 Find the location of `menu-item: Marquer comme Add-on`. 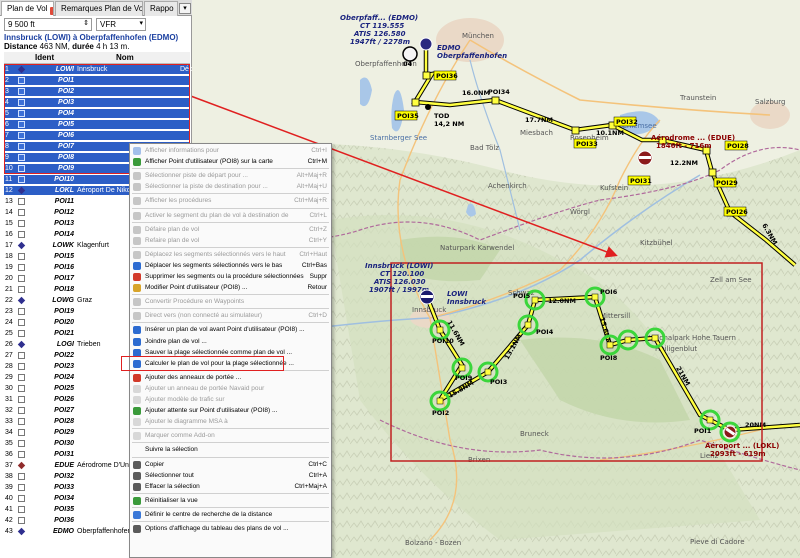

menu-item: Marquer comme Add-on is located at coordinates (230, 436).